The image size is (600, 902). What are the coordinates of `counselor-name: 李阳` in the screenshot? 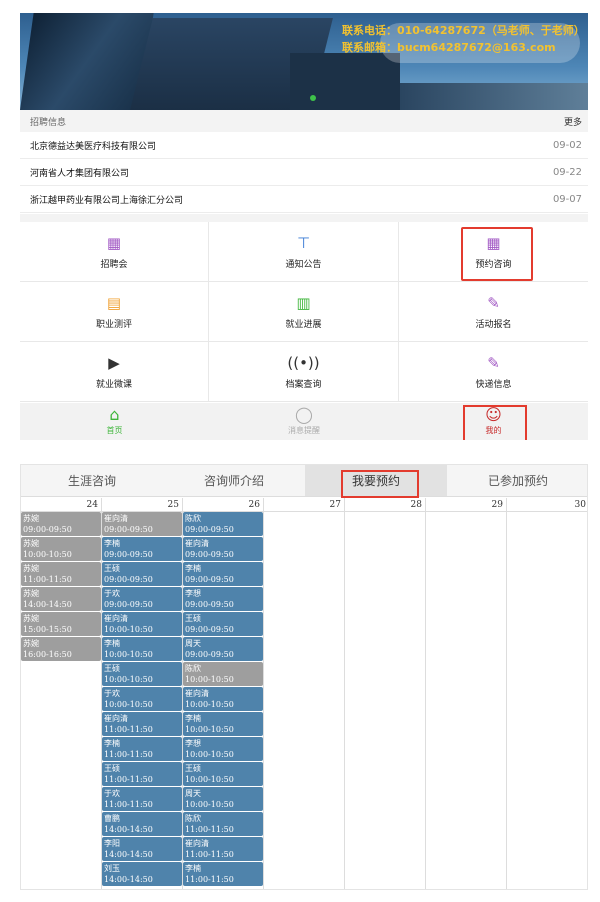 It's located at (112, 843).